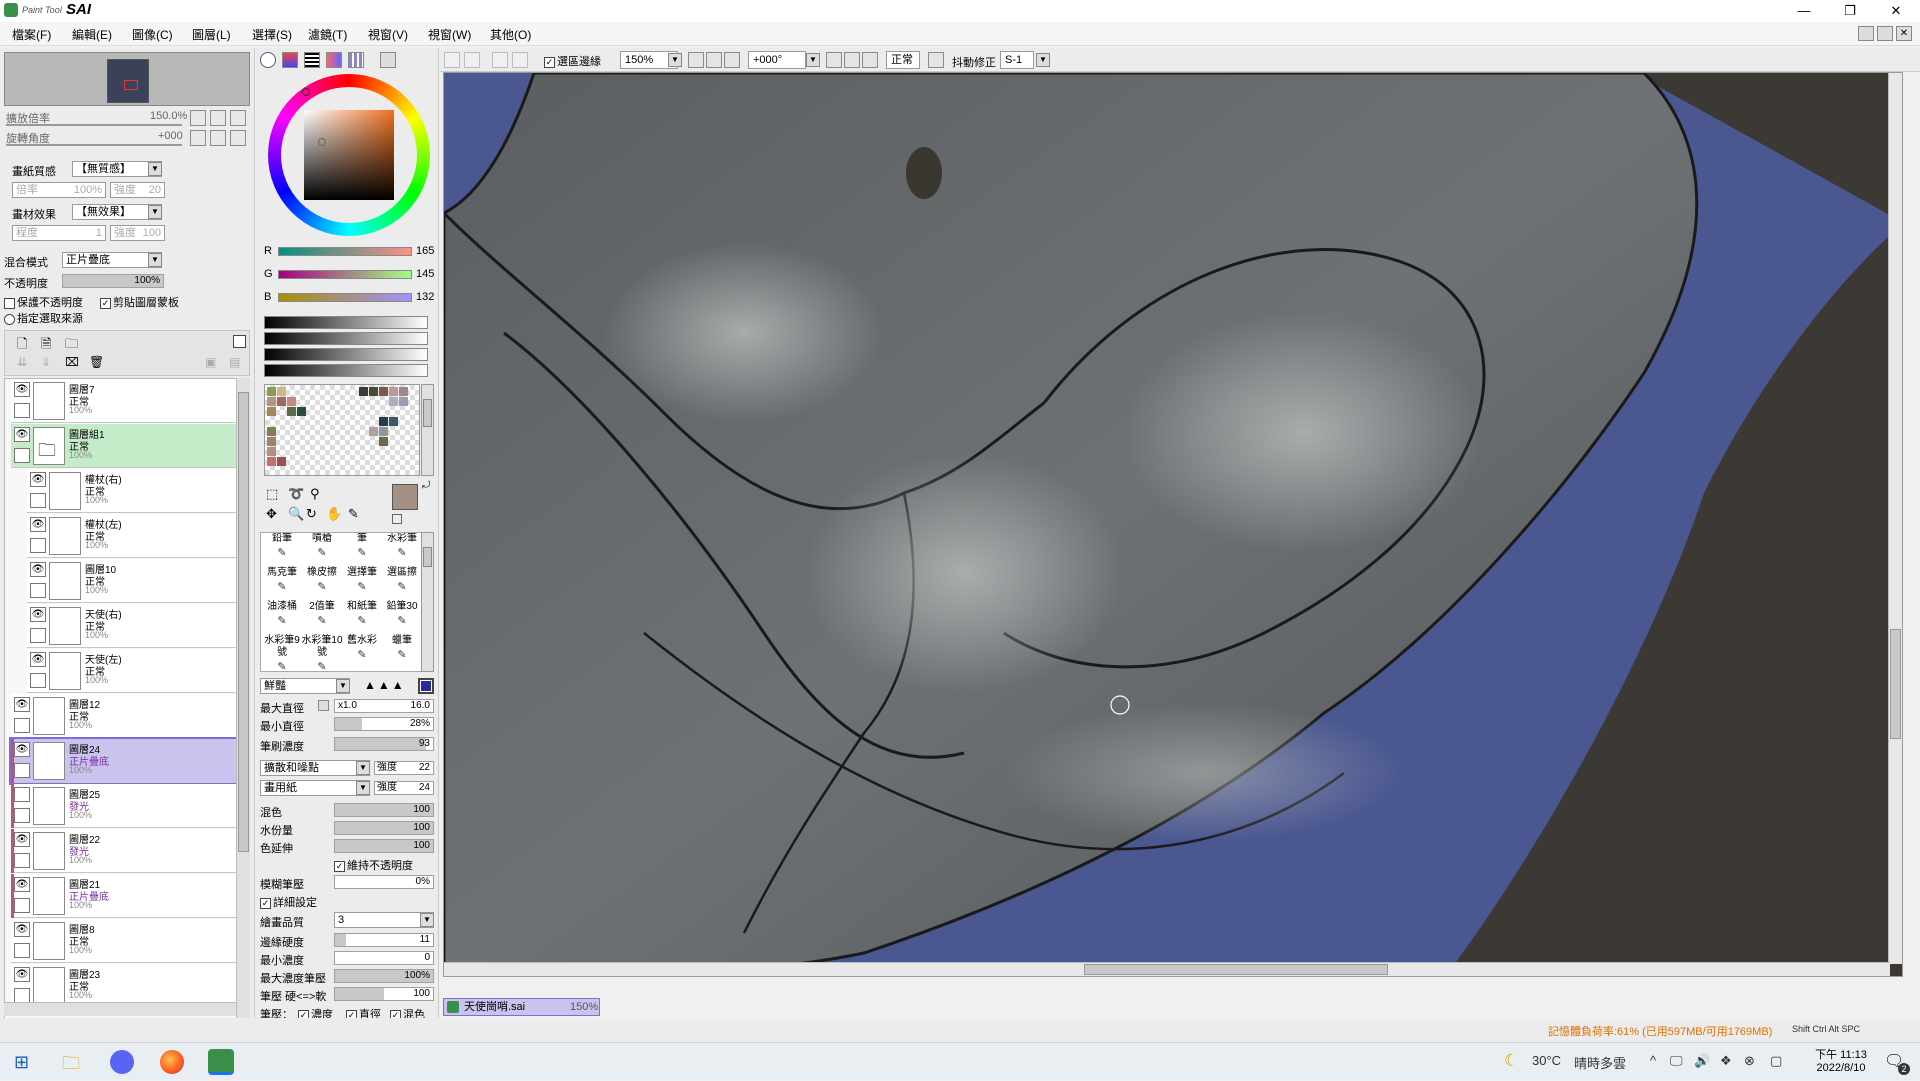 This screenshot has height=1081, width=1920. Describe the element at coordinates (903, 60) in the screenshot. I see `view-mode-select: 正常` at that location.